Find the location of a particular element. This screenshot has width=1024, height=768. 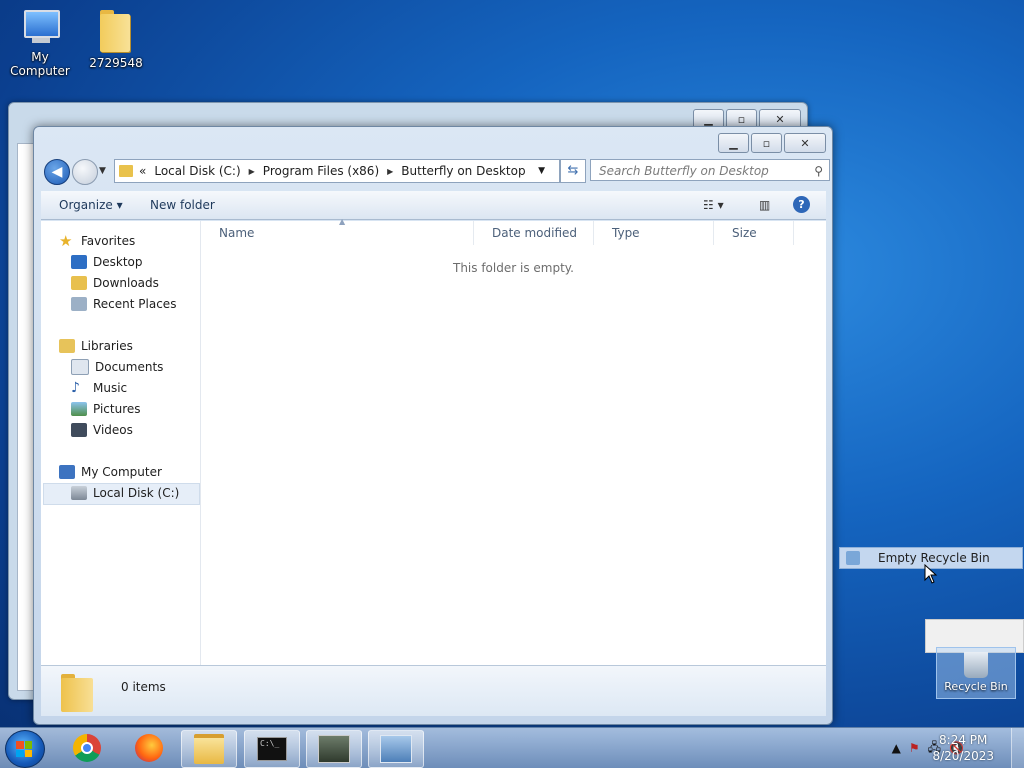

menu-item-label: Empty Recycle Bin is located at coordinates (934, 558).